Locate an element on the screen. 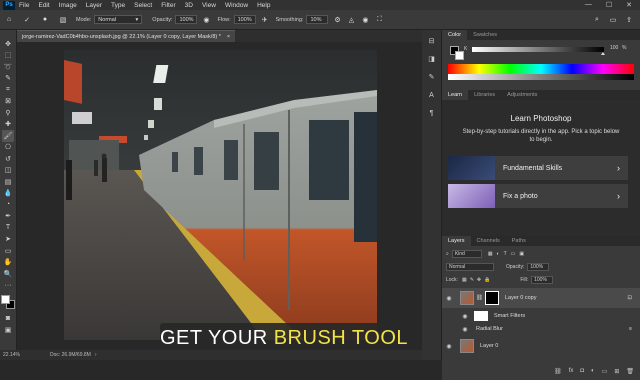 This screenshot has height=380, width=640. share-icon: ⇪ is located at coordinates (629, 20).